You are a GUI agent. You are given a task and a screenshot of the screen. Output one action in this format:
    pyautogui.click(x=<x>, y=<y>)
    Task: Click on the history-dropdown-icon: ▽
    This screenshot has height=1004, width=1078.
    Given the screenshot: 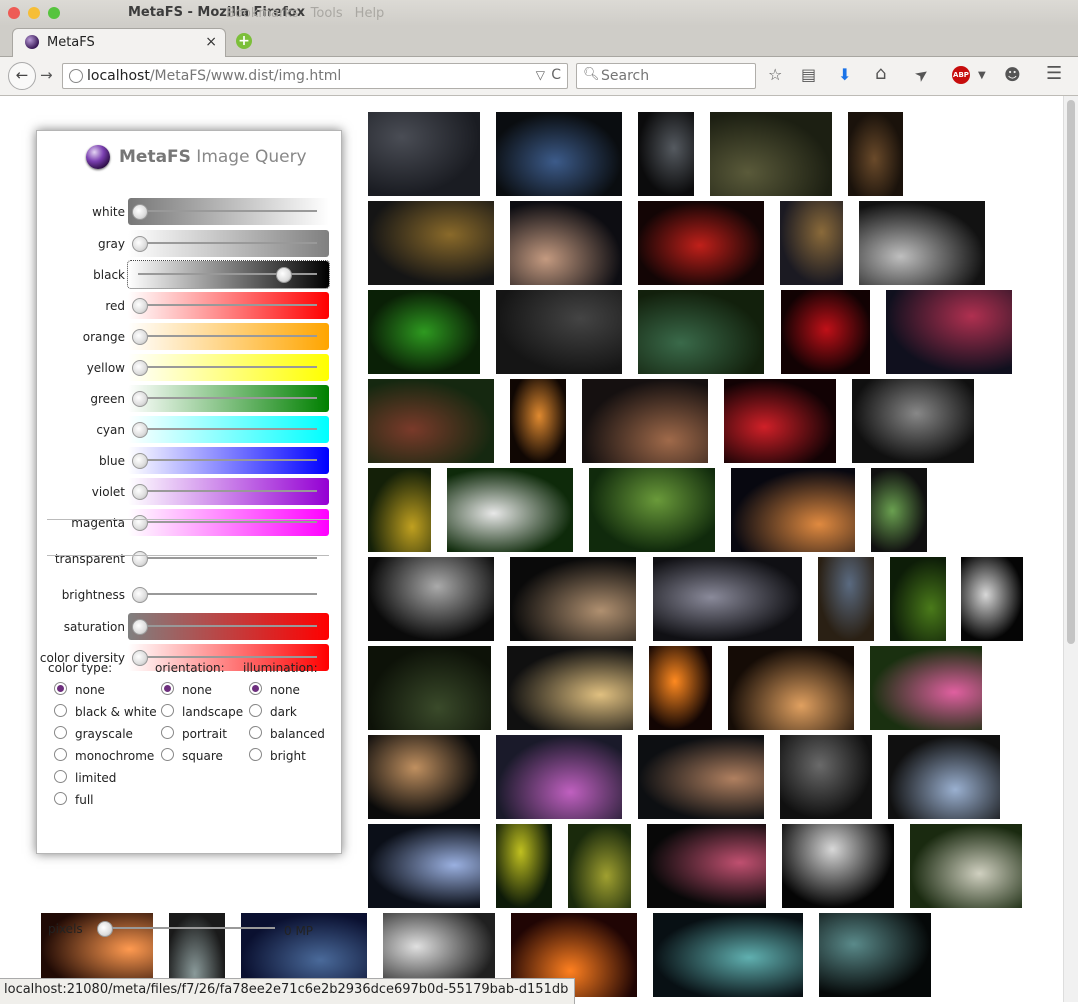 What is the action you would take?
    pyautogui.click(x=540, y=75)
    